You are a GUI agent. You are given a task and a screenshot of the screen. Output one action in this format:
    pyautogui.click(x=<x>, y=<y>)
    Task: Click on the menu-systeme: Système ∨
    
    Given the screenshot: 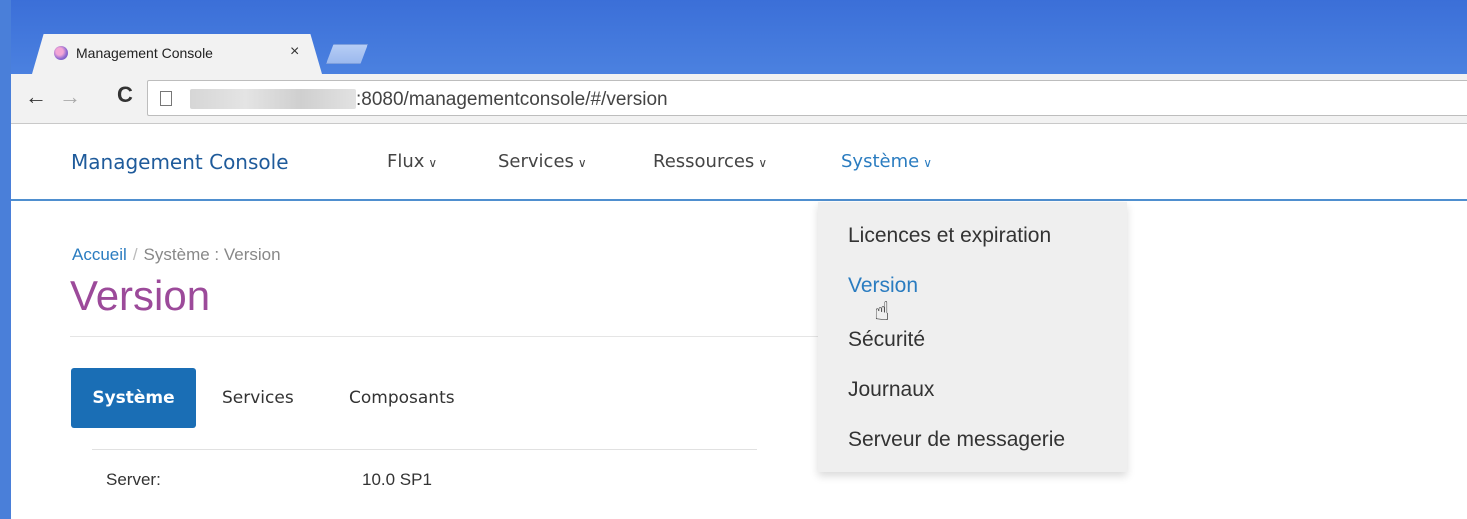 What is the action you would take?
    pyautogui.click(x=886, y=161)
    